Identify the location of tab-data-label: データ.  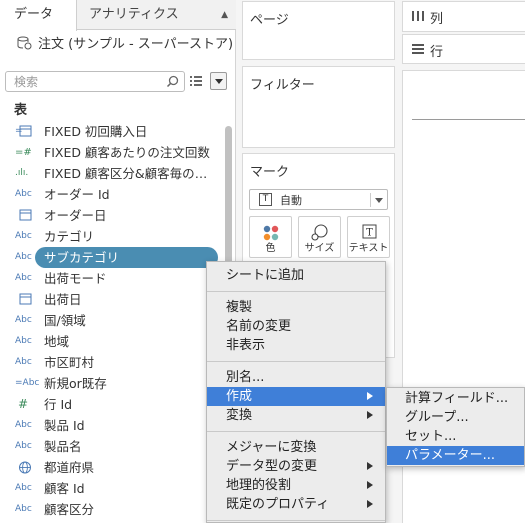
(34, 14).